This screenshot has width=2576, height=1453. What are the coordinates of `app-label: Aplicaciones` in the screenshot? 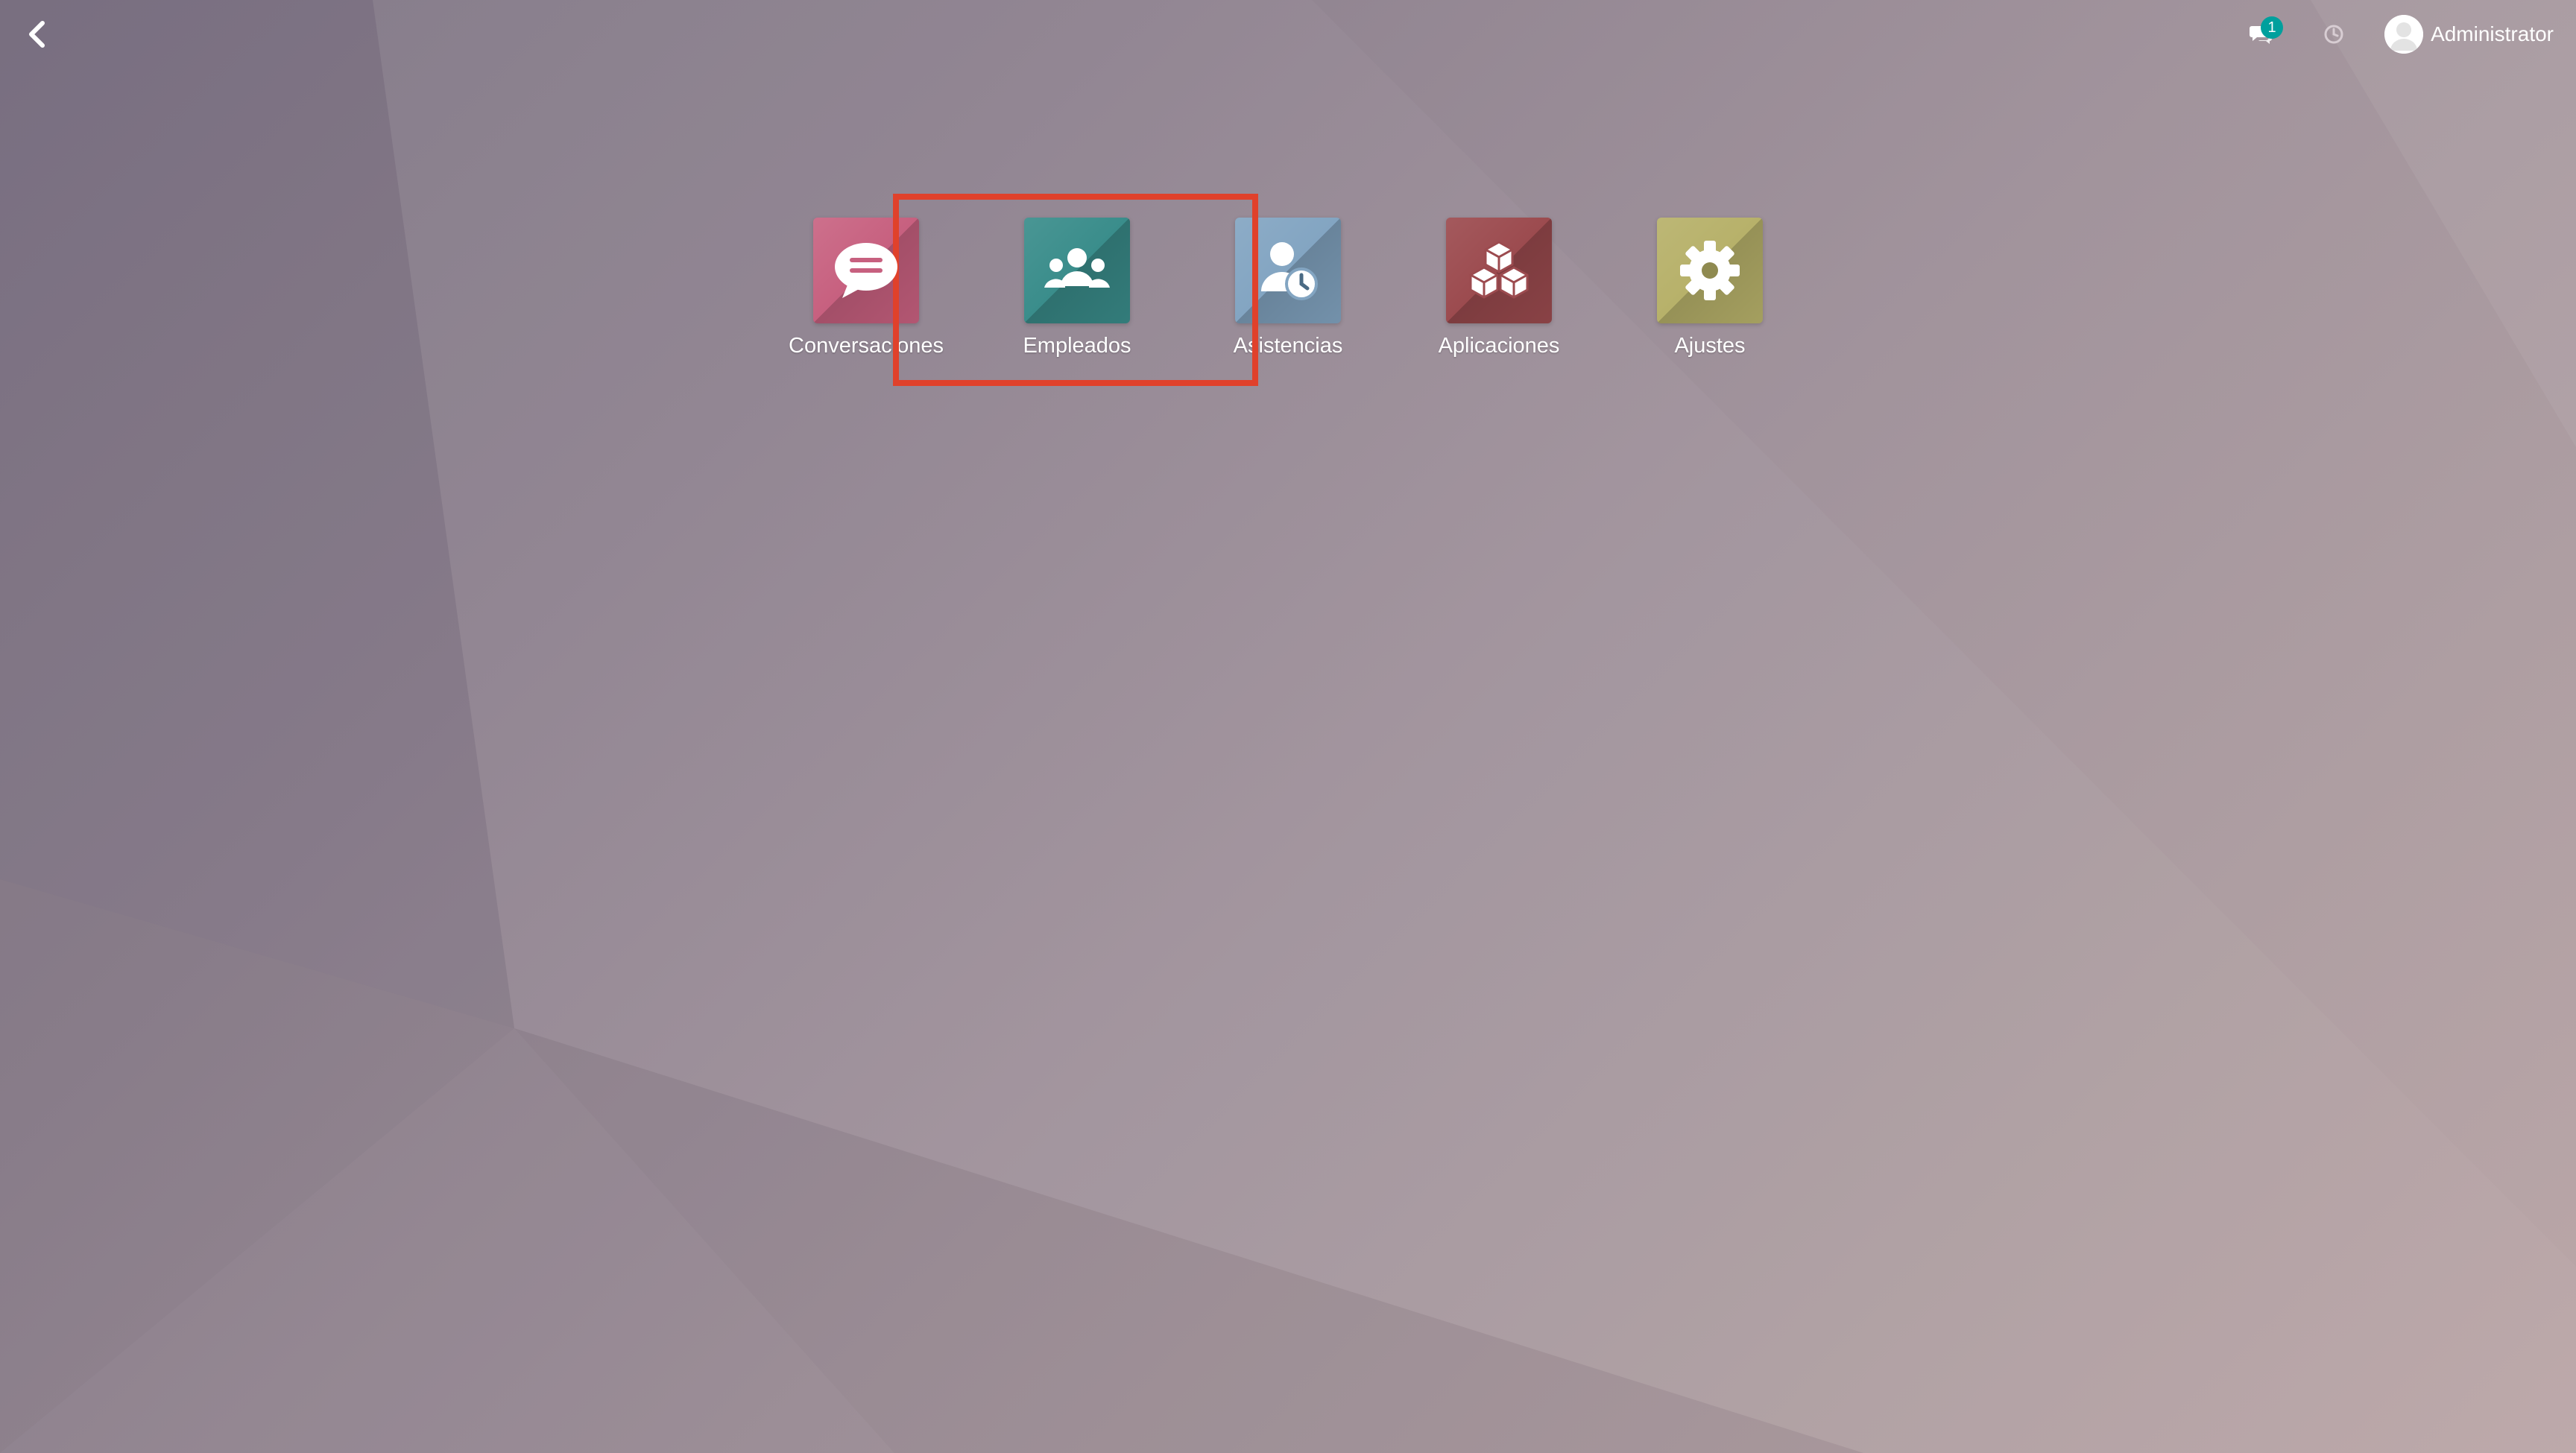 It's located at (1499, 346).